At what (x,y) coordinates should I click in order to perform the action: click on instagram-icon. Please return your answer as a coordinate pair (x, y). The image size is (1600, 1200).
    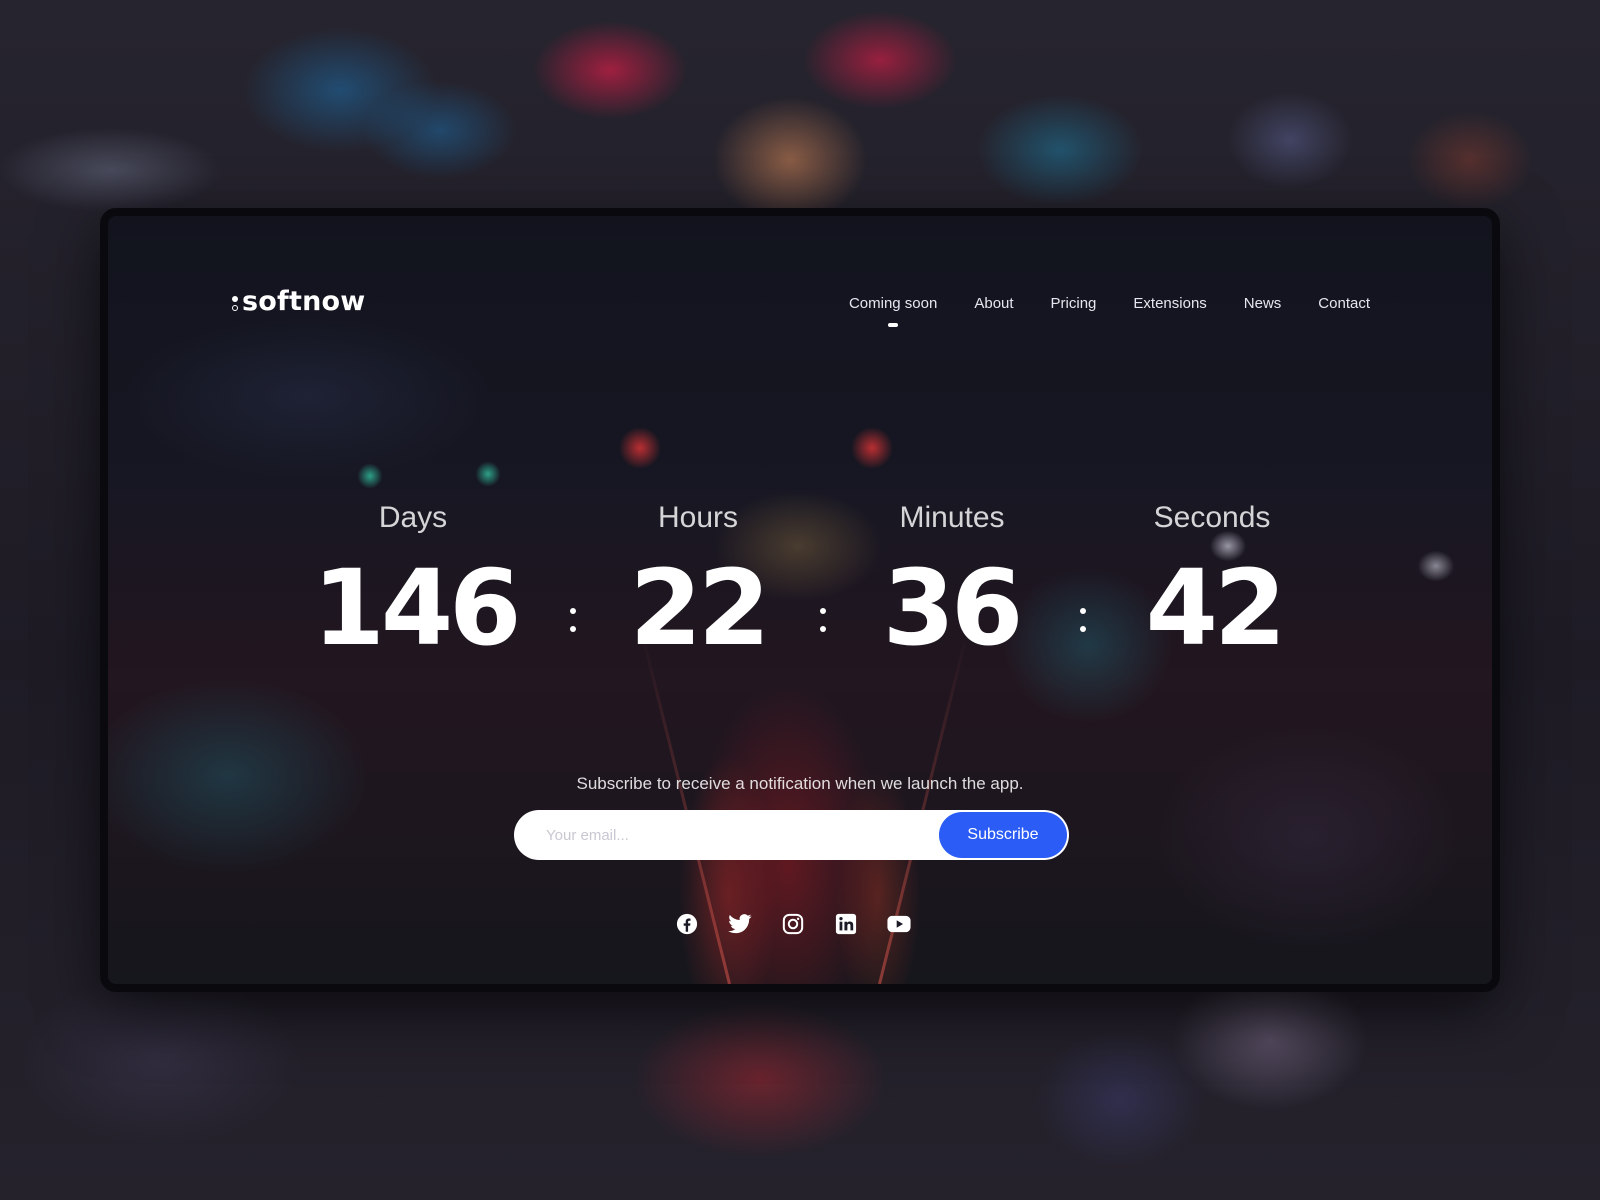
    Looking at the image, I should click on (793, 924).